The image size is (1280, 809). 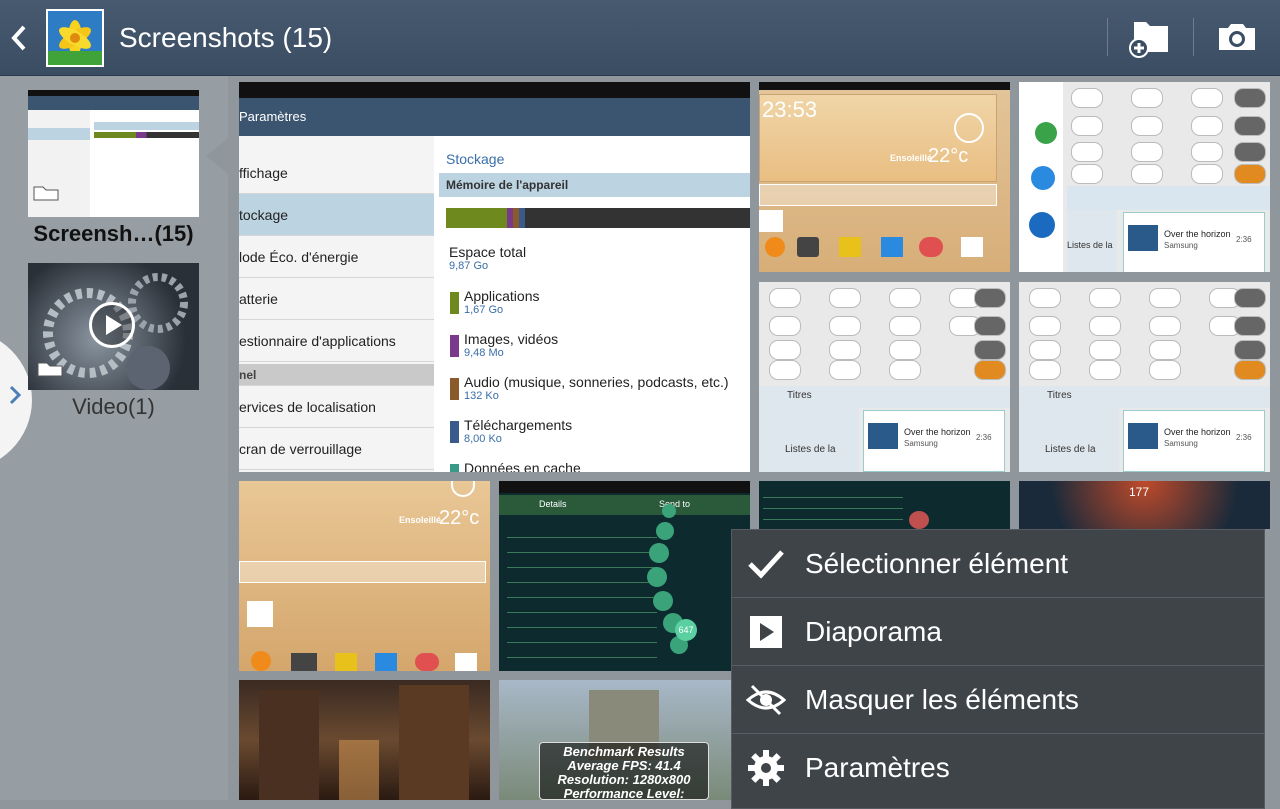 What do you see at coordinates (336, 215) in the screenshot?
I see `settings-item-selected: tockage` at bounding box center [336, 215].